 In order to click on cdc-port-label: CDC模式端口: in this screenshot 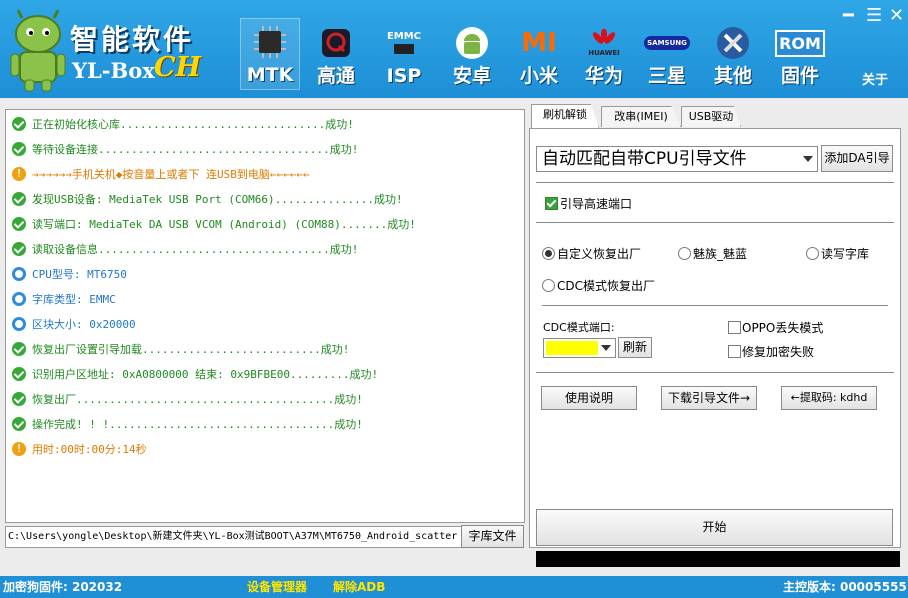, I will do `click(579, 327)`.